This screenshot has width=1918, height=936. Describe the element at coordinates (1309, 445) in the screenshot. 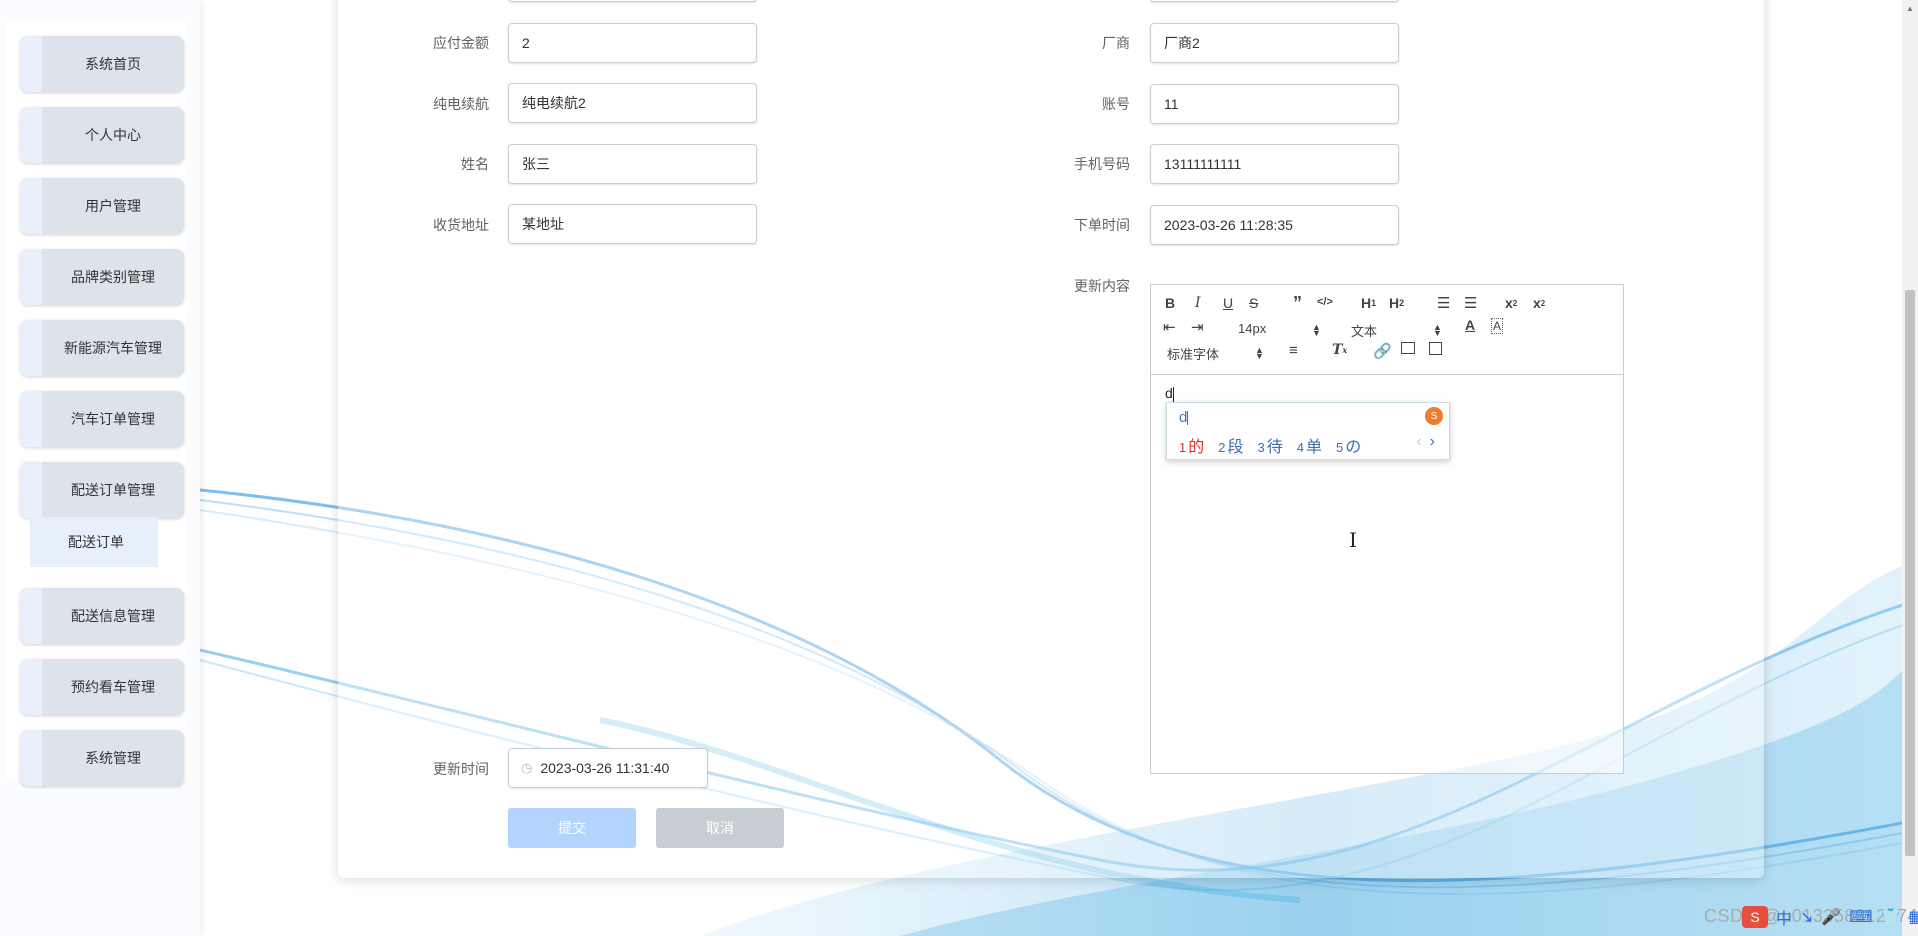

I see `ime-candidate-4: 4单` at that location.